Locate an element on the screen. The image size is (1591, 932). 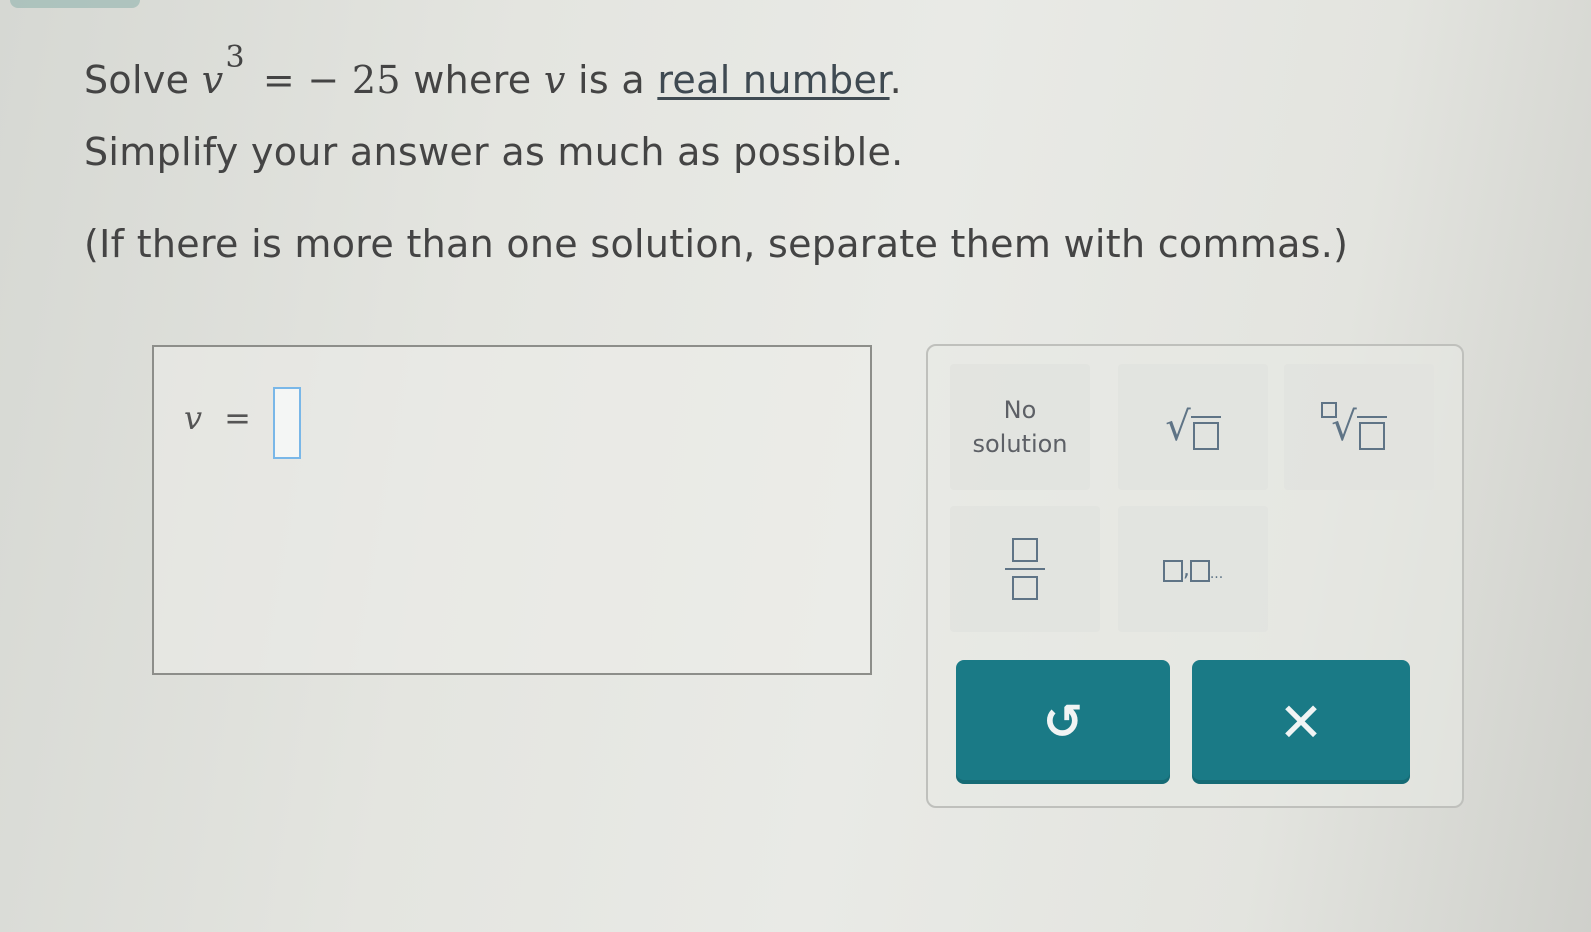
real-number-link: real number is located at coordinates (773, 80).